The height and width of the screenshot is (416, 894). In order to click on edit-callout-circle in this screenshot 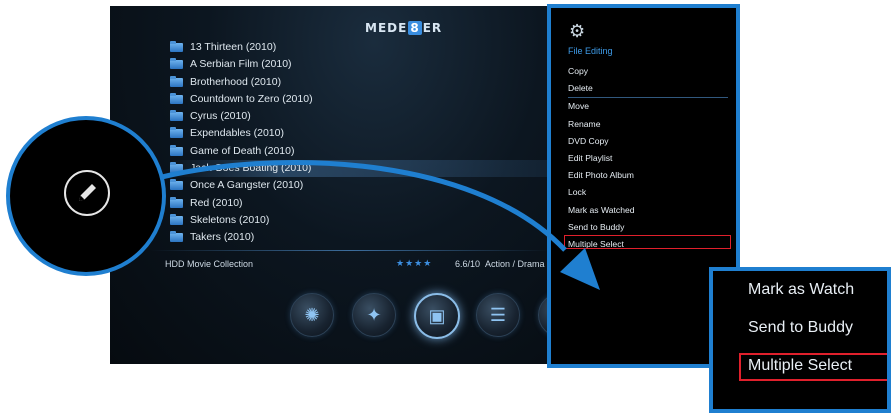, I will do `click(86, 196)`.